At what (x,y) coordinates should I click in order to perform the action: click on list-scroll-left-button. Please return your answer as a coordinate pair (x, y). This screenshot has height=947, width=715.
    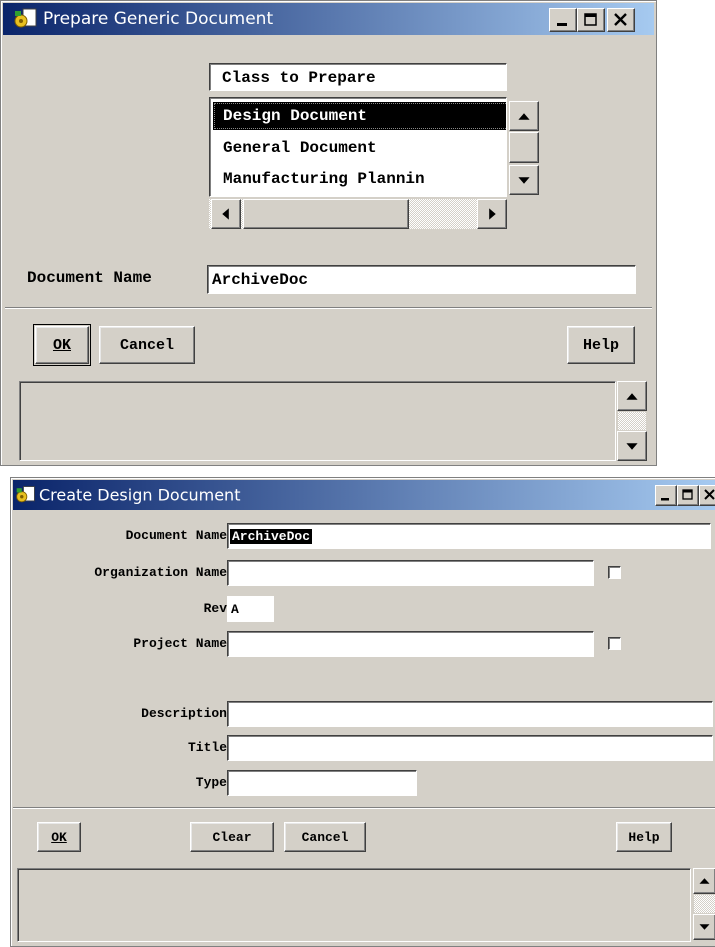
    Looking at the image, I should click on (226, 214).